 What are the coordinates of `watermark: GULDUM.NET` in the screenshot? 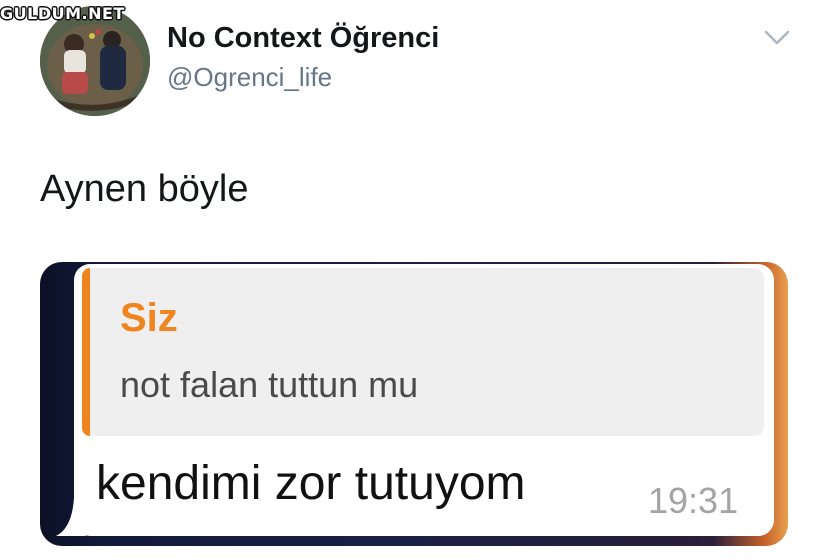 It's located at (62, 13).